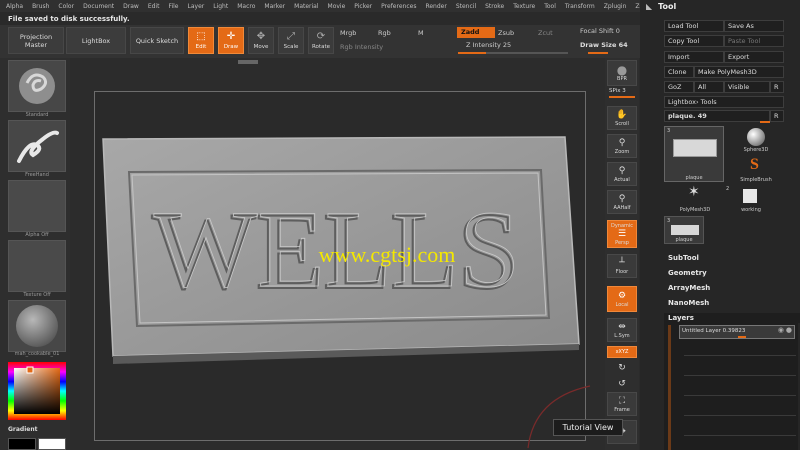  What do you see at coordinates (545, 33) in the screenshot?
I see `zcut-button: Zcut` at bounding box center [545, 33].